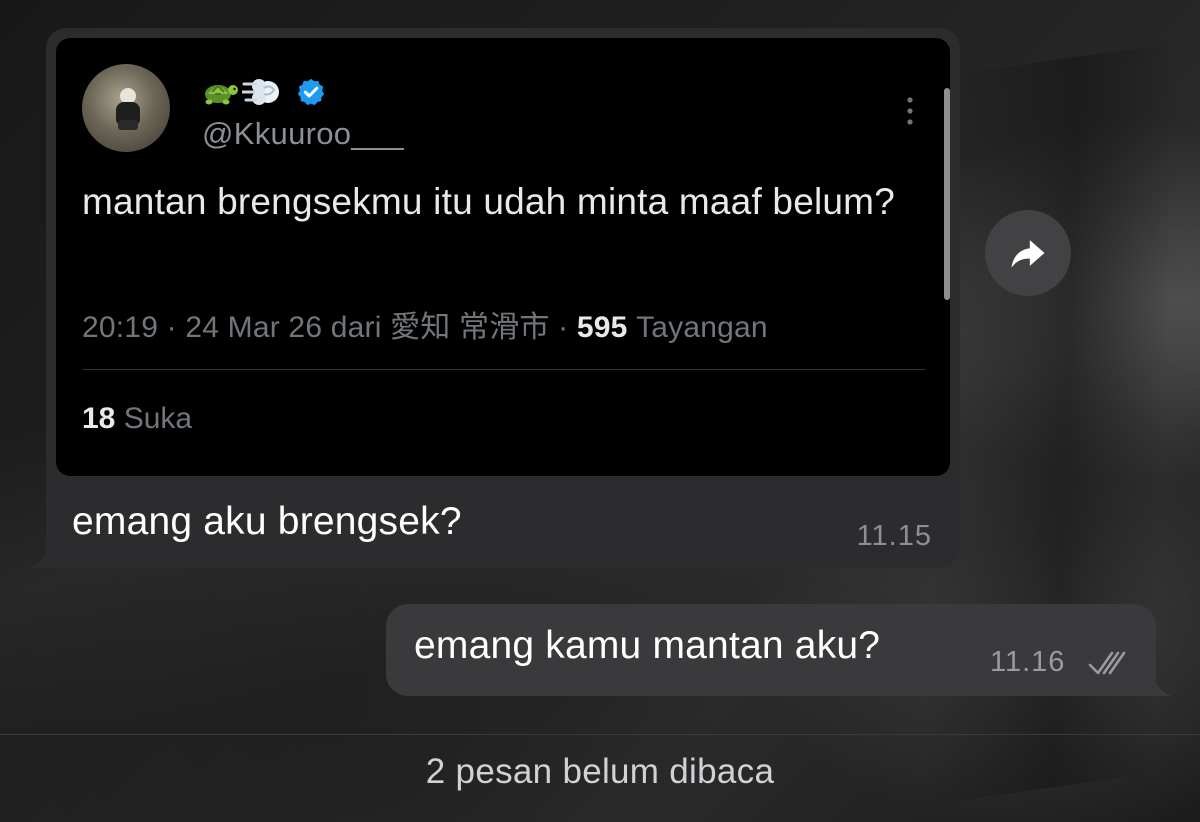 Image resolution: width=1200 pixels, height=822 pixels. What do you see at coordinates (910, 111) in the screenshot?
I see `more-vertical-icon` at bounding box center [910, 111].